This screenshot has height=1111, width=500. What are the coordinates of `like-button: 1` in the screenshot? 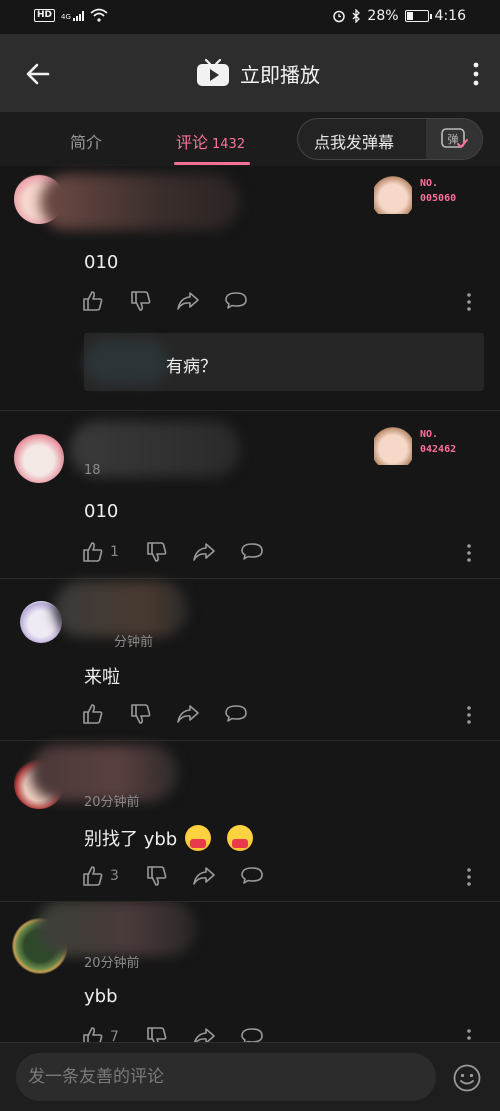 It's located at (100, 552).